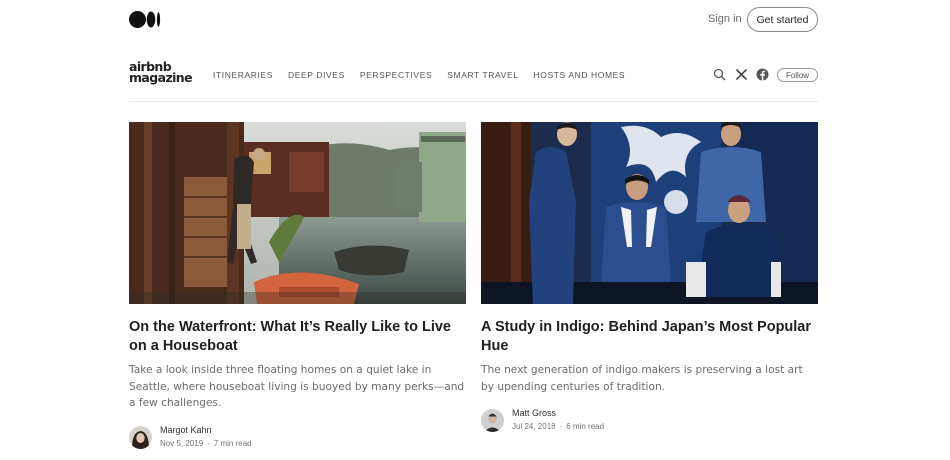 This screenshot has height=460, width=950. Describe the element at coordinates (206, 430) in the screenshot. I see `author-name: Margot Kahn` at that location.